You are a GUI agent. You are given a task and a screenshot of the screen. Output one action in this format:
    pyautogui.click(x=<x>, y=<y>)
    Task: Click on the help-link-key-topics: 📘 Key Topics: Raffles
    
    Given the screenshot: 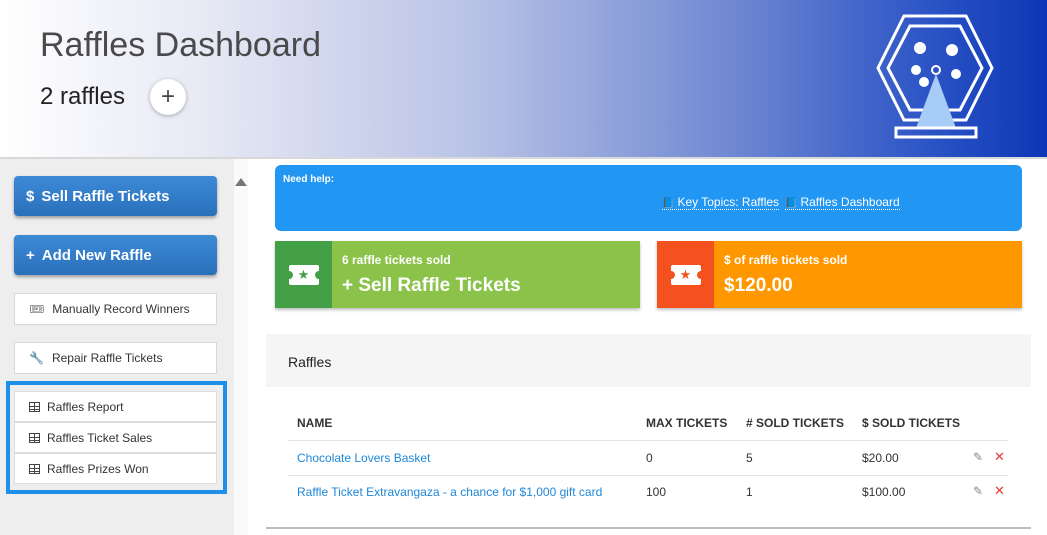 What is the action you would take?
    pyautogui.click(x=721, y=202)
    